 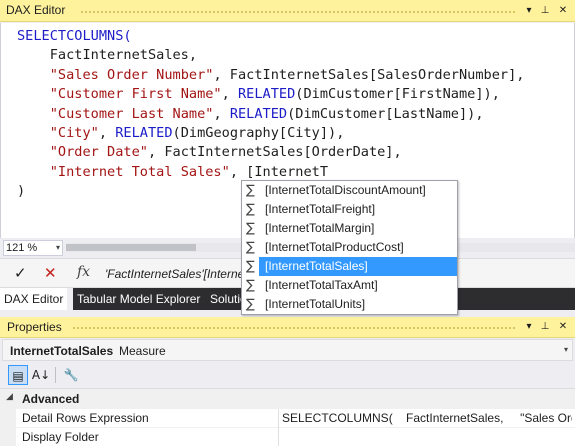 What do you see at coordinates (139, 171) in the screenshot?
I see `code-string: "Internet Total Sales"` at bounding box center [139, 171].